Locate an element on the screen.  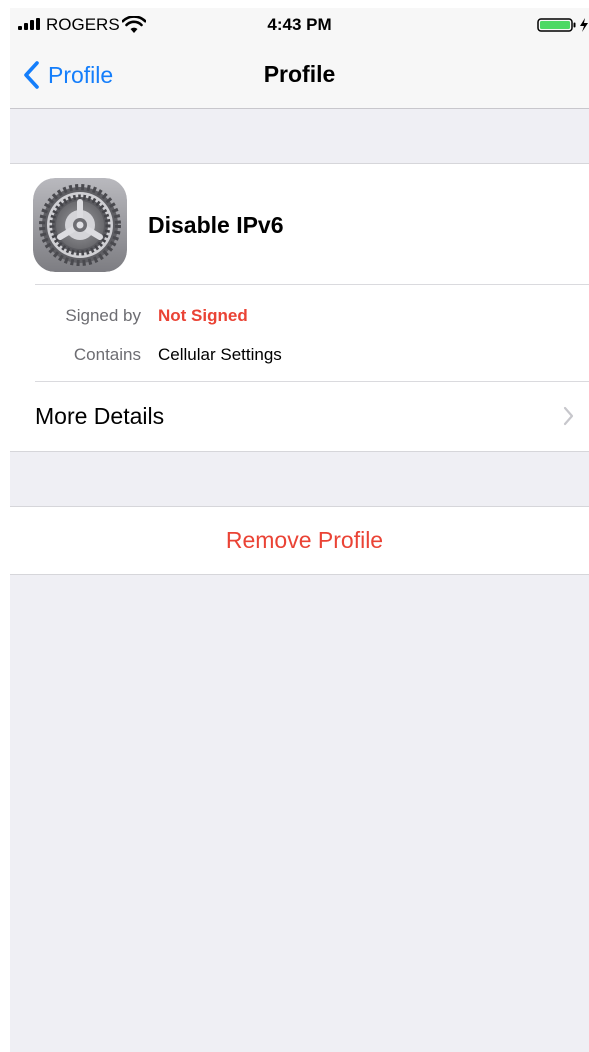
battery-charging-icon is located at coordinates (562, 25).